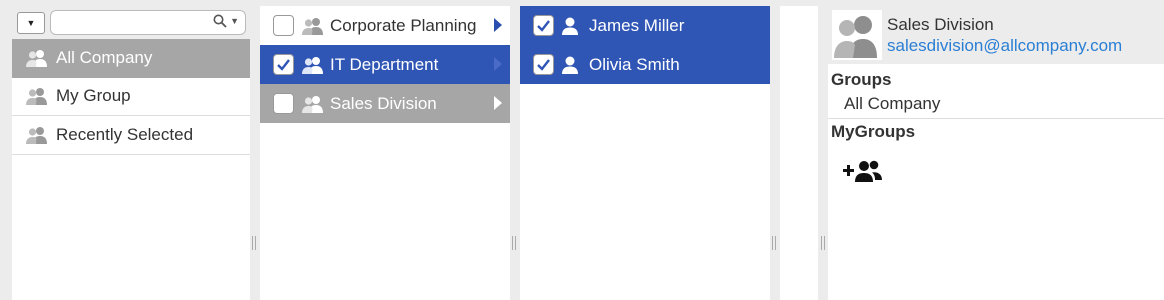  I want to click on add-group-icon, so click(862, 171).